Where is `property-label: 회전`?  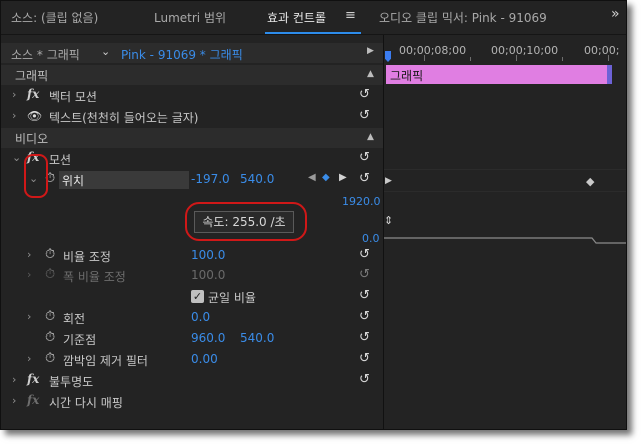
property-label: 회전 is located at coordinates (74, 319).